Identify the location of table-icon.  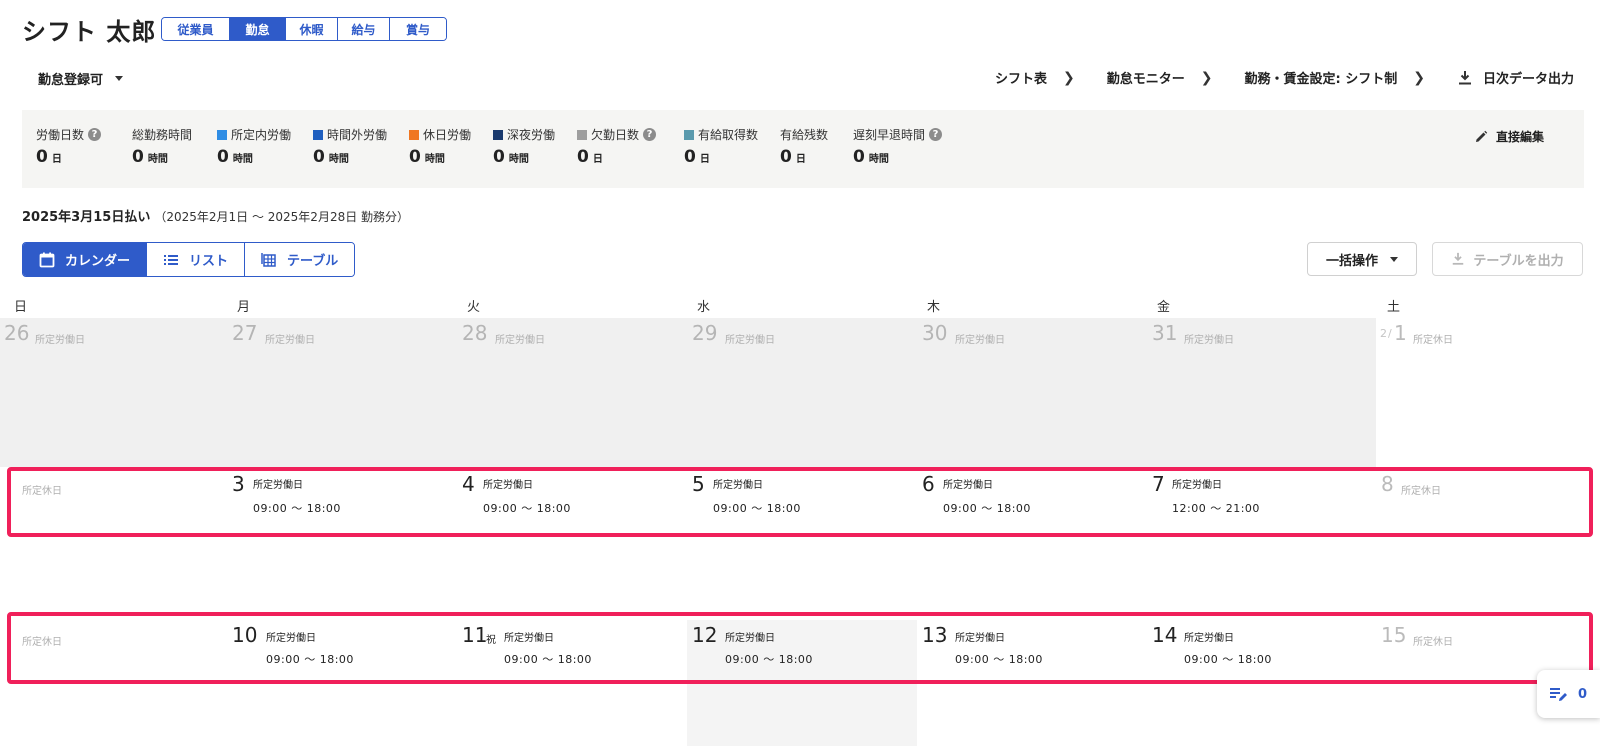
(268, 259).